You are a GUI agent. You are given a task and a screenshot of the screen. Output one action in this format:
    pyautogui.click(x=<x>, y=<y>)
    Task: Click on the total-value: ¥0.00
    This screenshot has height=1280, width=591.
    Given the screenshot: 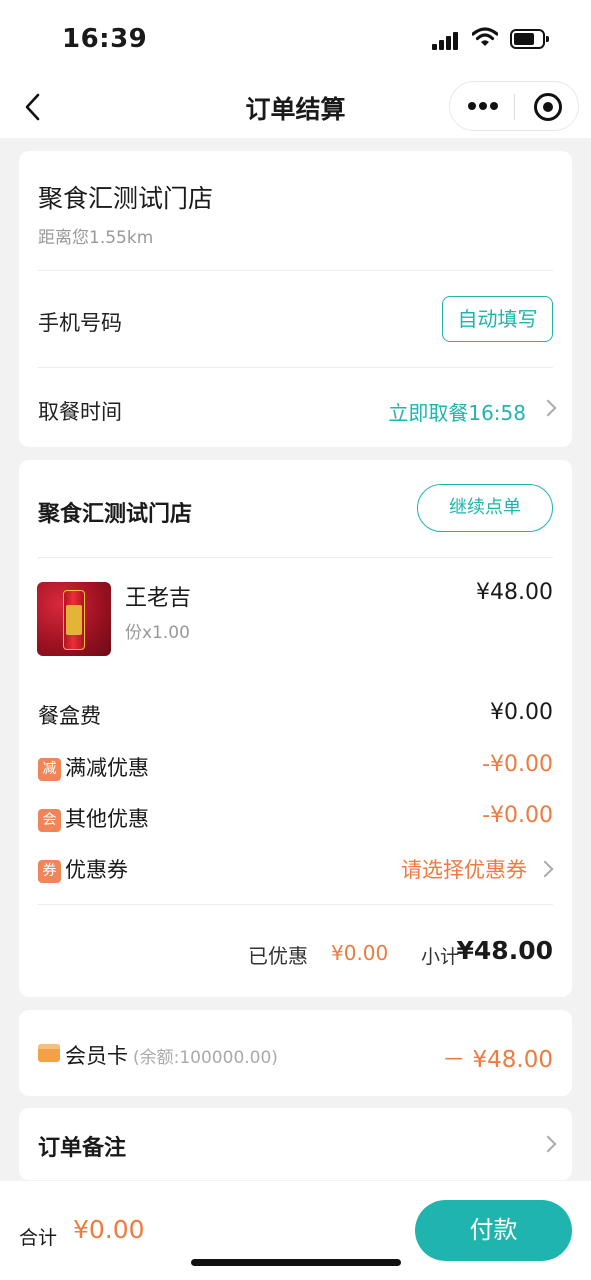 What is the action you would take?
    pyautogui.click(x=109, y=1229)
    